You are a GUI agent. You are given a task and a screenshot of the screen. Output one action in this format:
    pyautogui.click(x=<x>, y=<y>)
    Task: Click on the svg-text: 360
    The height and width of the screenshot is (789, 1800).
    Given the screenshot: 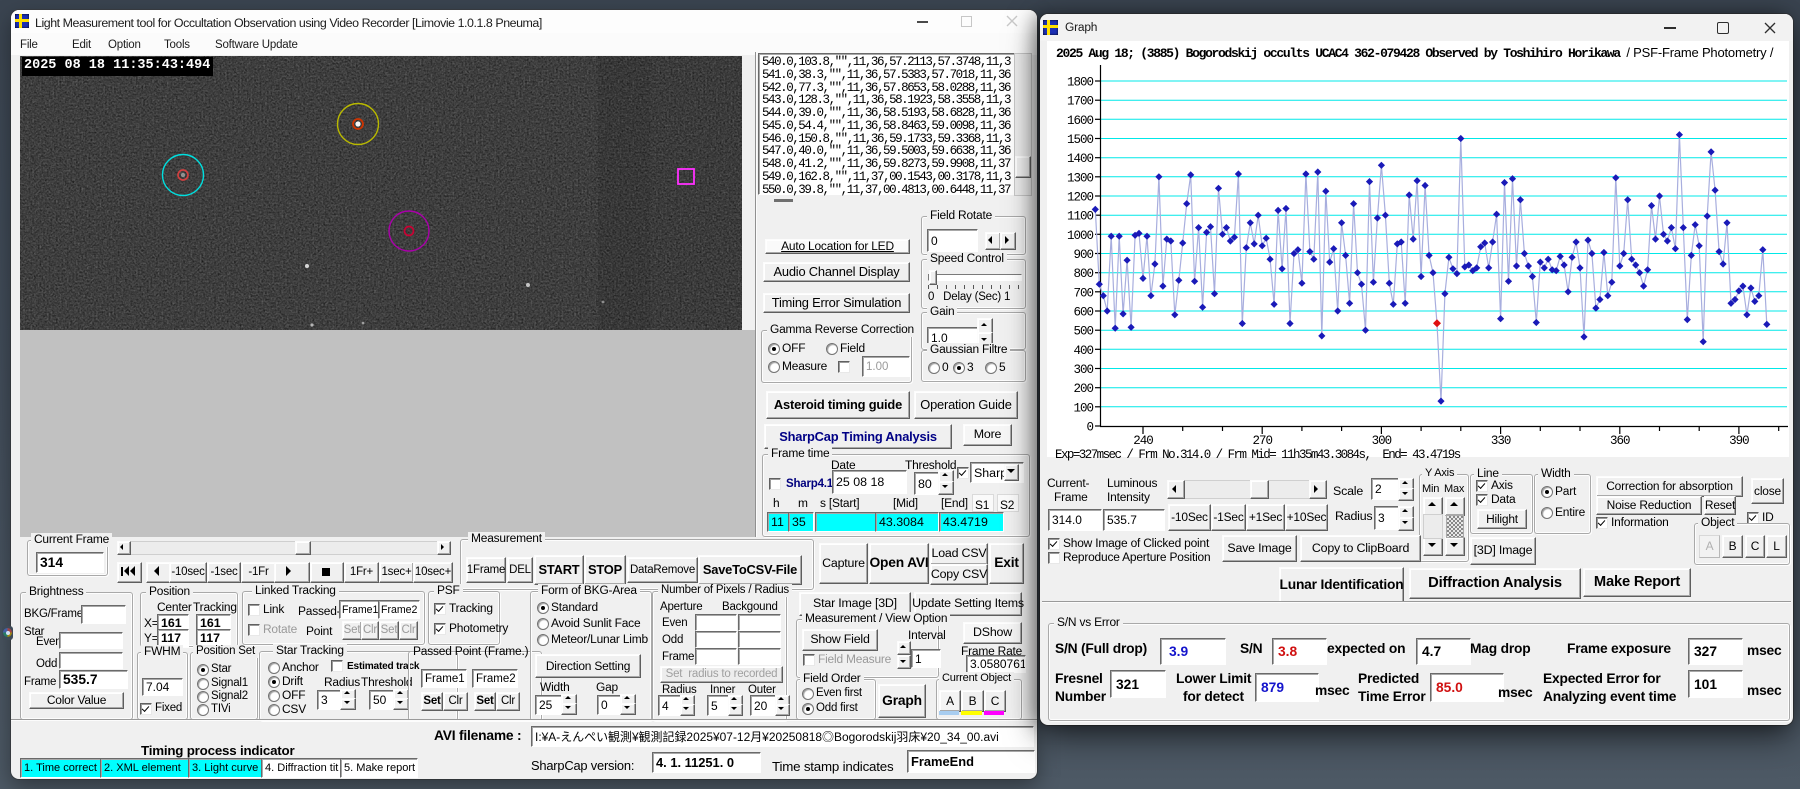 What is the action you would take?
    pyautogui.click(x=1620, y=441)
    